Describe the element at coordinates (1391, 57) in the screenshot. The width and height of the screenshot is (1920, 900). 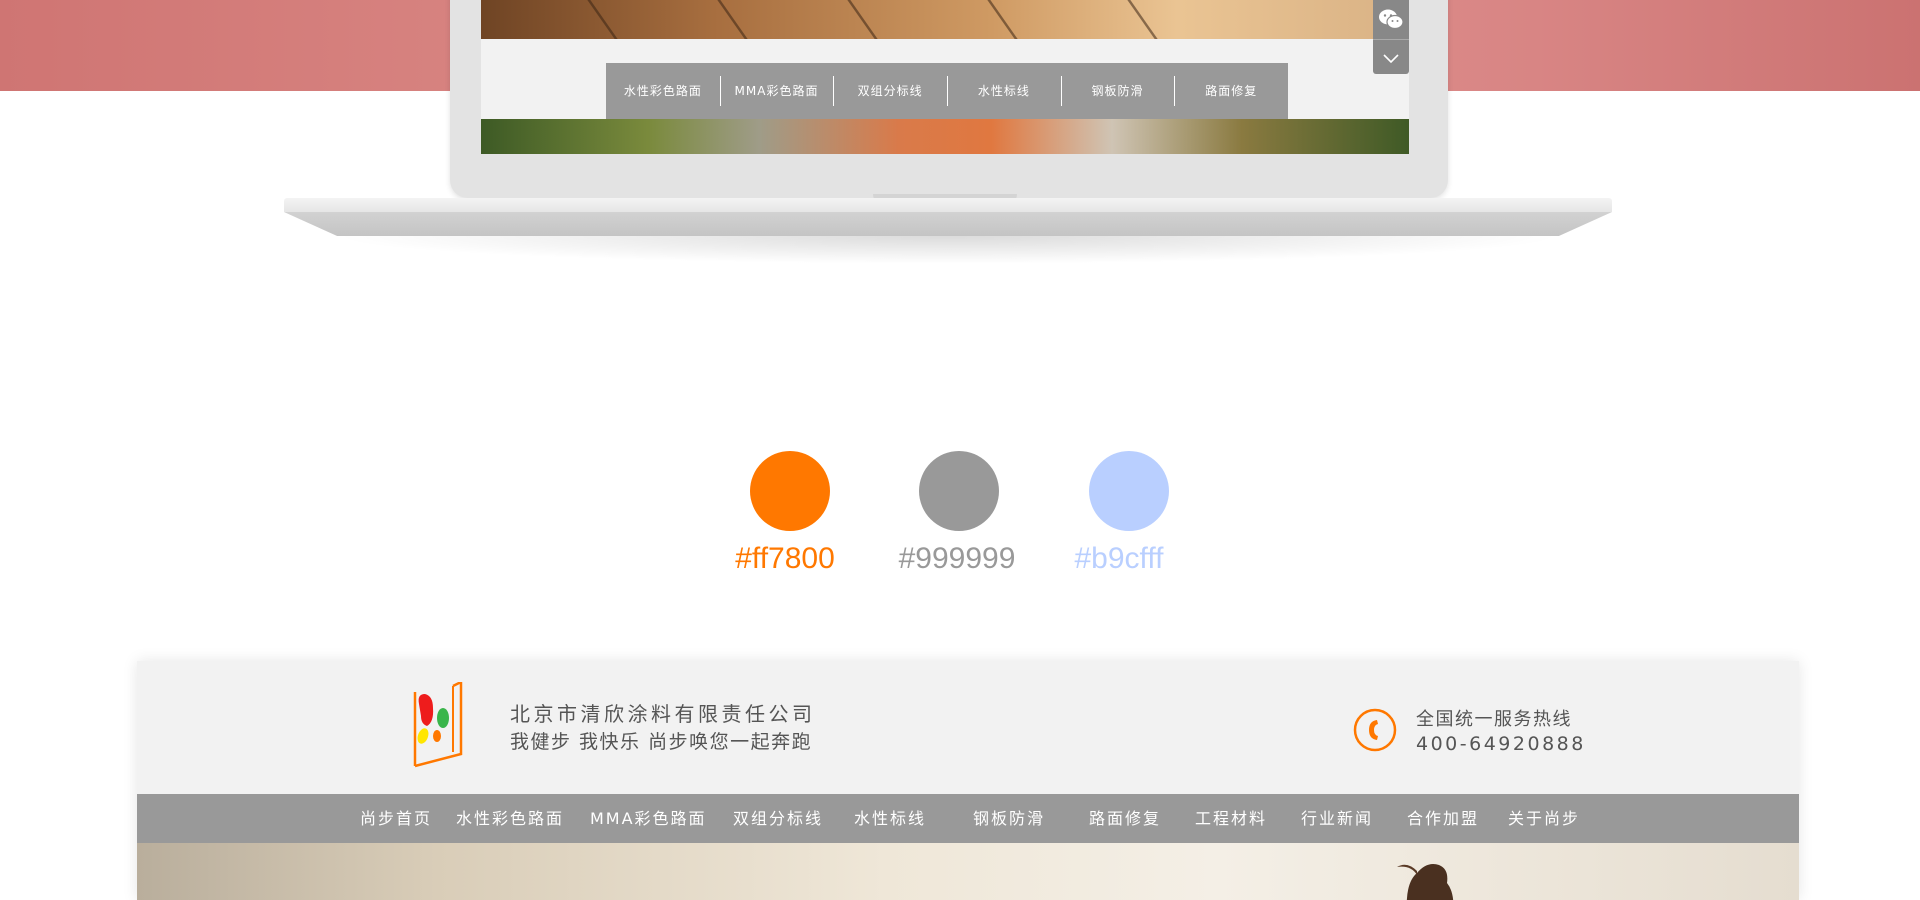
I see `chevron-down-icon` at that location.